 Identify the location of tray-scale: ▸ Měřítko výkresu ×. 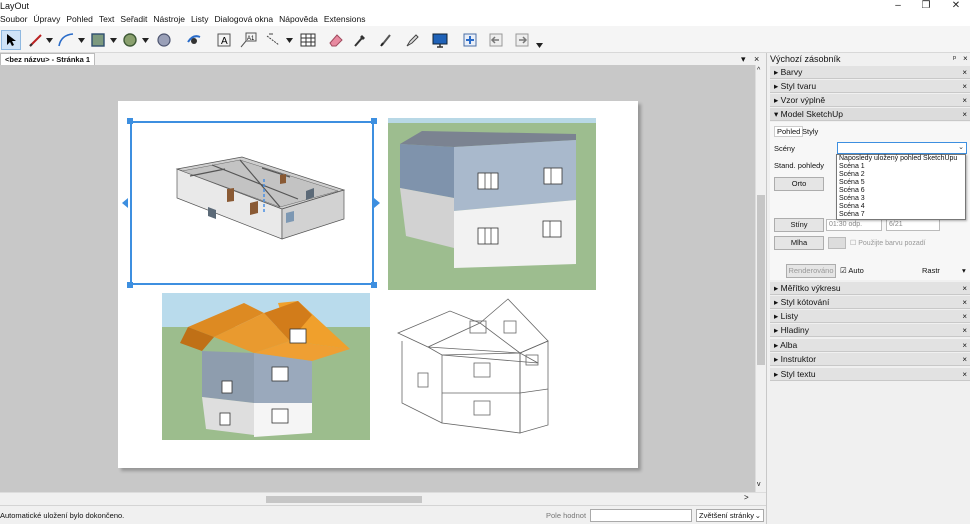
(870, 288).